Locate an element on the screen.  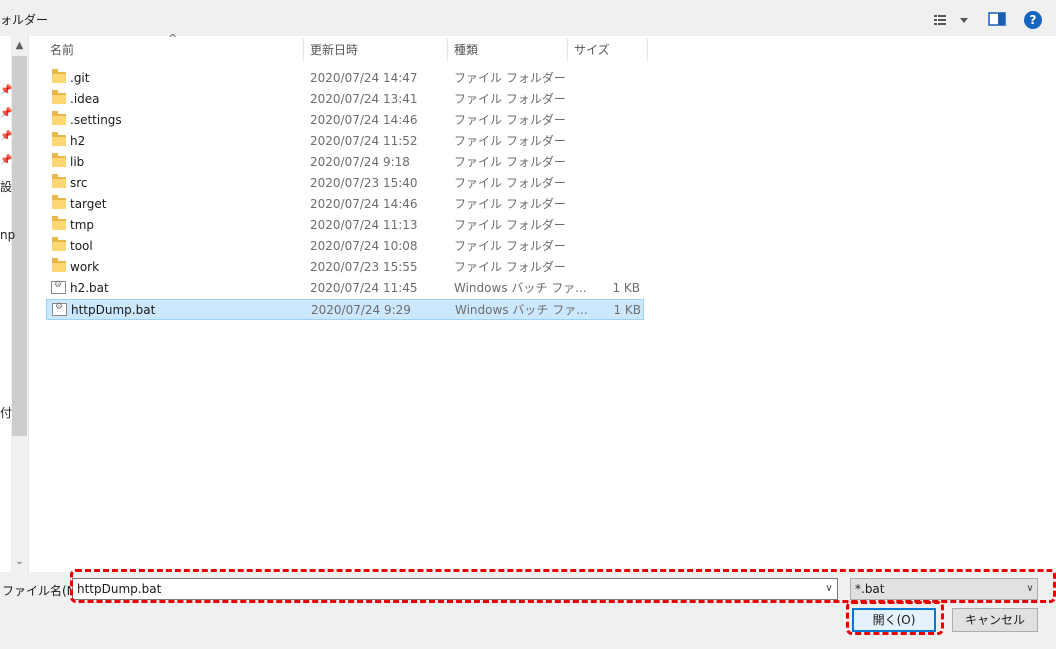
column-header-size: サイズ is located at coordinates (607, 50).